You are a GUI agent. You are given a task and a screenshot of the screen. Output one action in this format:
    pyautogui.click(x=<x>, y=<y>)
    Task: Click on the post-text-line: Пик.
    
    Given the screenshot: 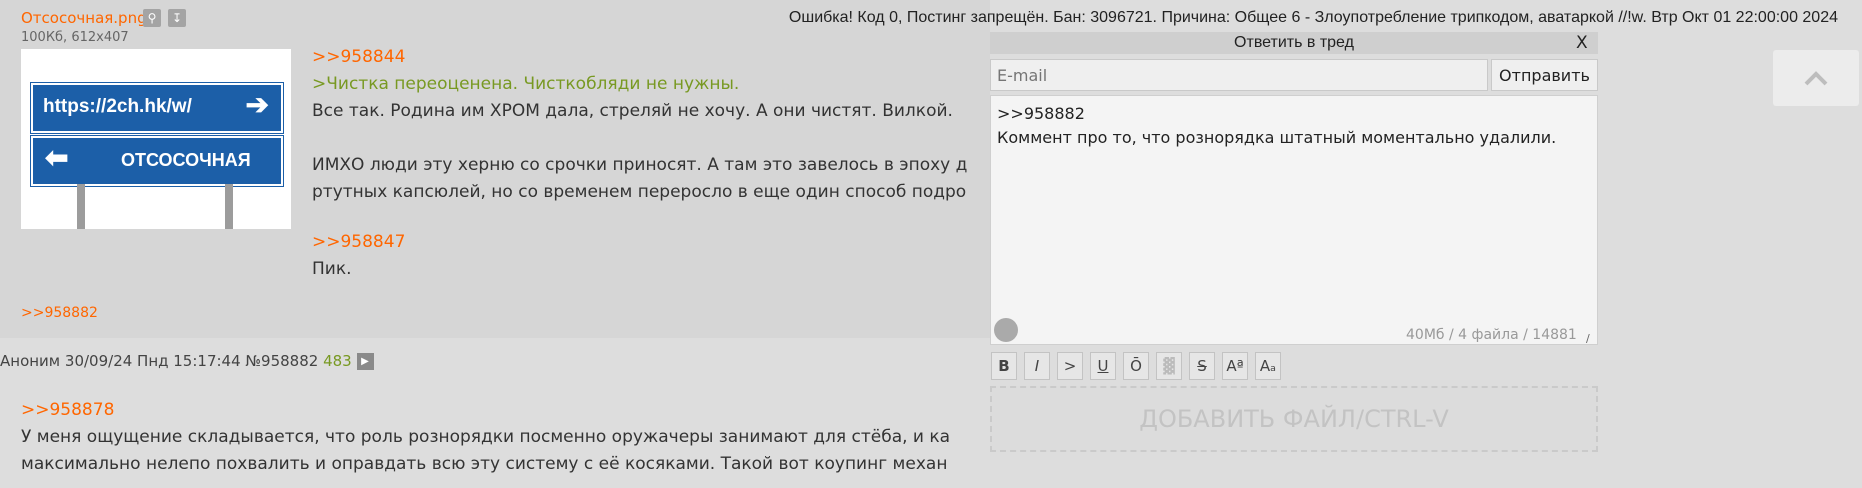 What is the action you would take?
    pyautogui.click(x=332, y=269)
    